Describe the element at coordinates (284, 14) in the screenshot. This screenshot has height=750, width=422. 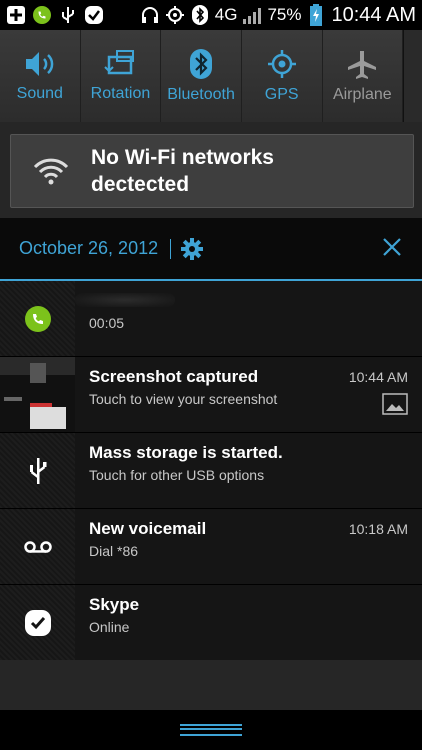
I see `battery-percent: 75%` at that location.